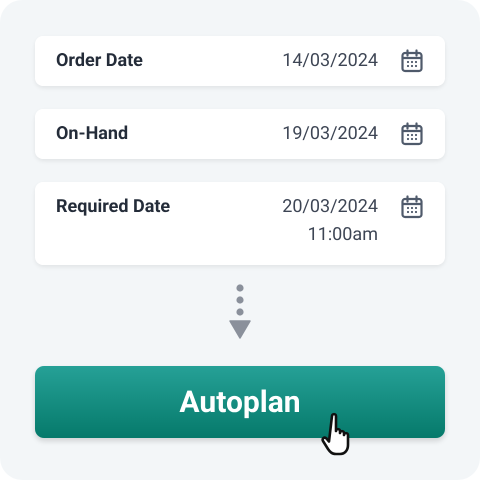 This screenshot has height=480, width=480. What do you see at coordinates (330, 207) in the screenshot?
I see `field-value: 20/03/2024` at bounding box center [330, 207].